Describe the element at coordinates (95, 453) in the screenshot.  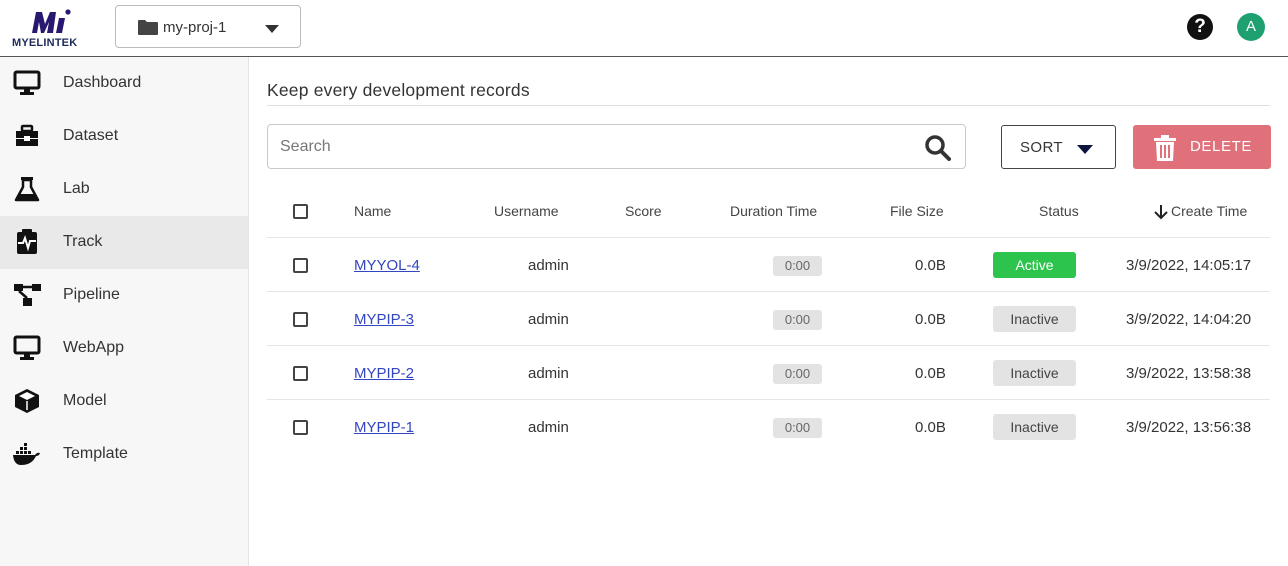
I see `sidebar-item-label: Template` at that location.